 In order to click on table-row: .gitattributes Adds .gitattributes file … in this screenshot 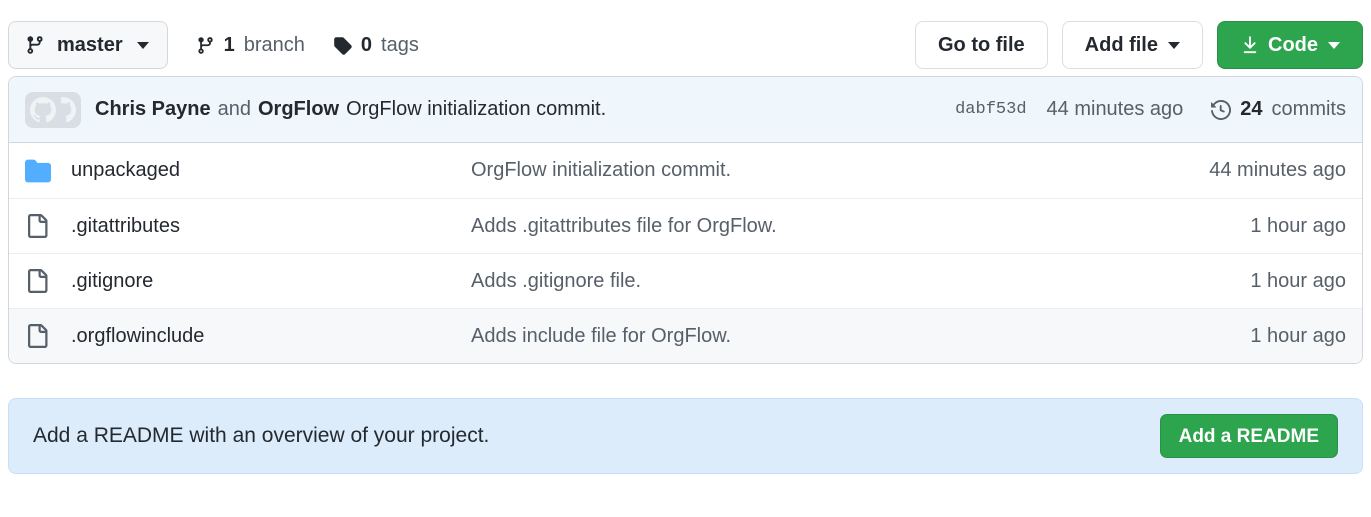, I will do `click(685, 225)`.